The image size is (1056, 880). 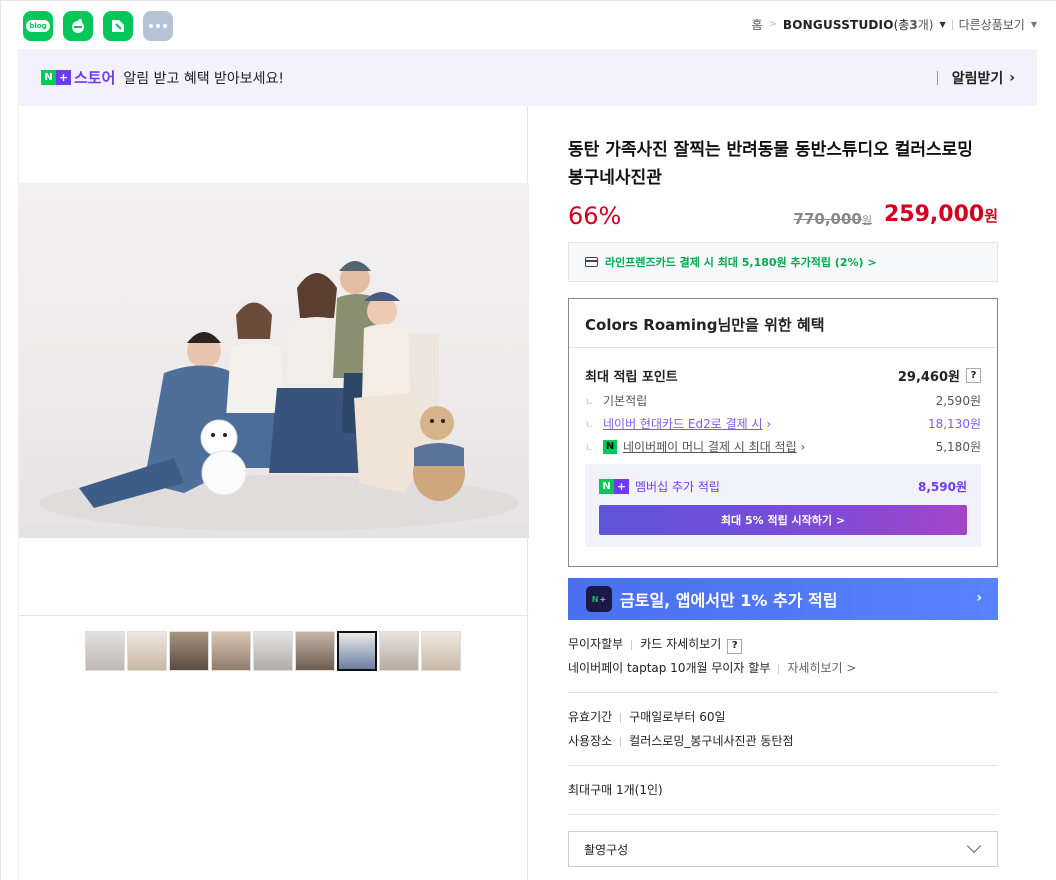 I want to click on card-promo-link: 라인프렌즈카드 결제 시 최대 5,180원 추가적립 (2%) >, so click(x=783, y=262).